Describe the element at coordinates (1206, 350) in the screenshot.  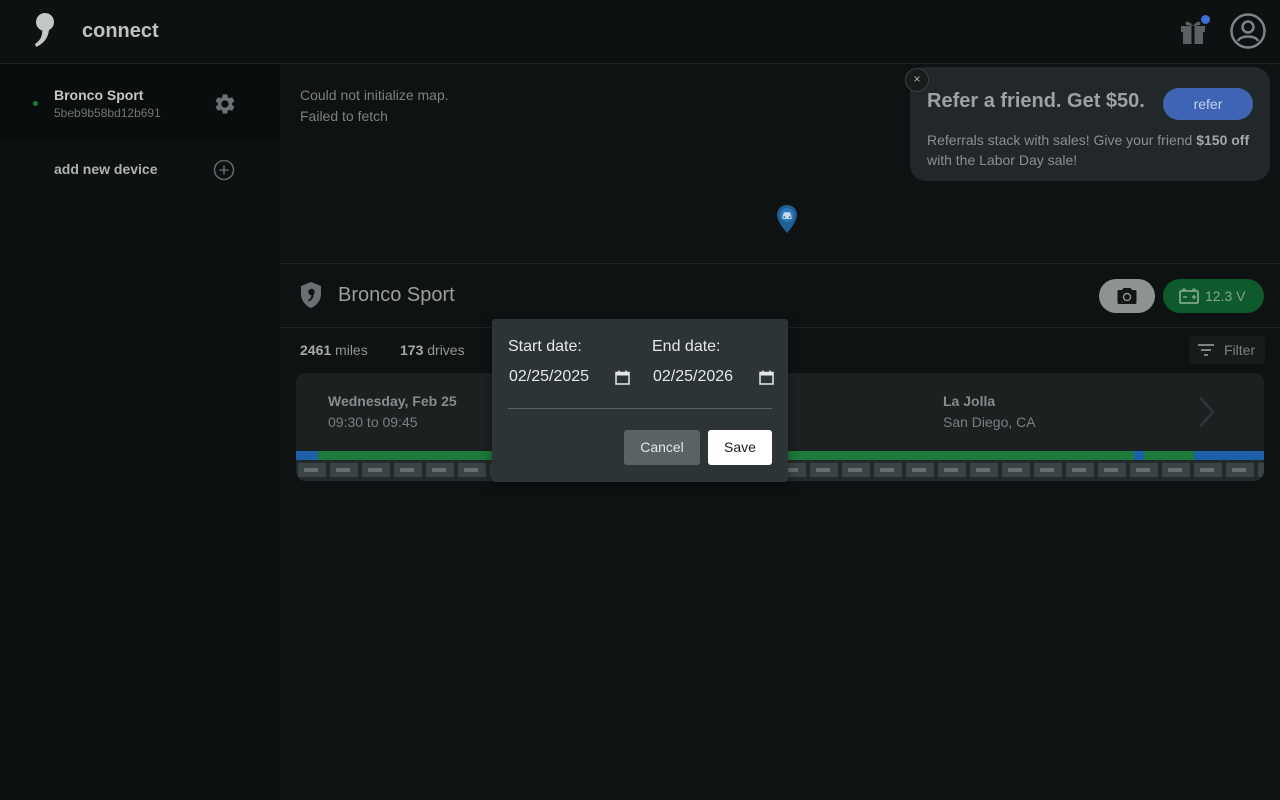
I see `filter-icon` at that location.